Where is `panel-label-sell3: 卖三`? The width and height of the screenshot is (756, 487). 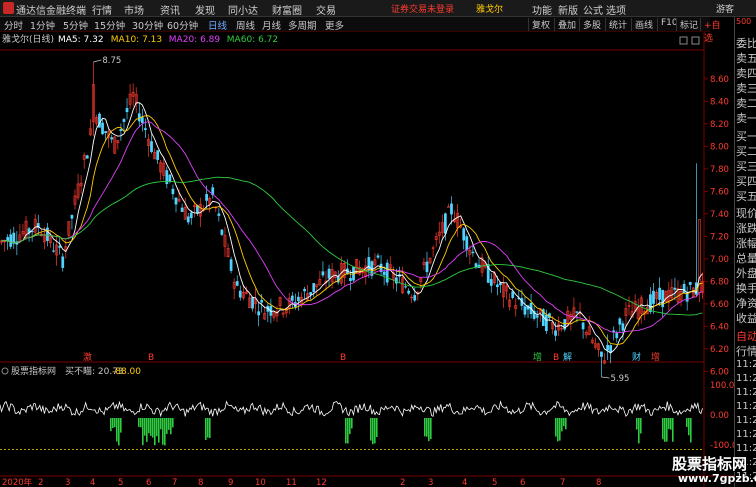
panel-label-sell3: 卖三 is located at coordinates (746, 88).